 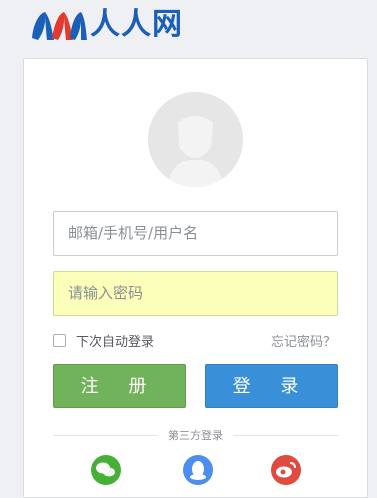 What do you see at coordinates (136, 24) in the screenshot?
I see `brand-name: 人人网` at bounding box center [136, 24].